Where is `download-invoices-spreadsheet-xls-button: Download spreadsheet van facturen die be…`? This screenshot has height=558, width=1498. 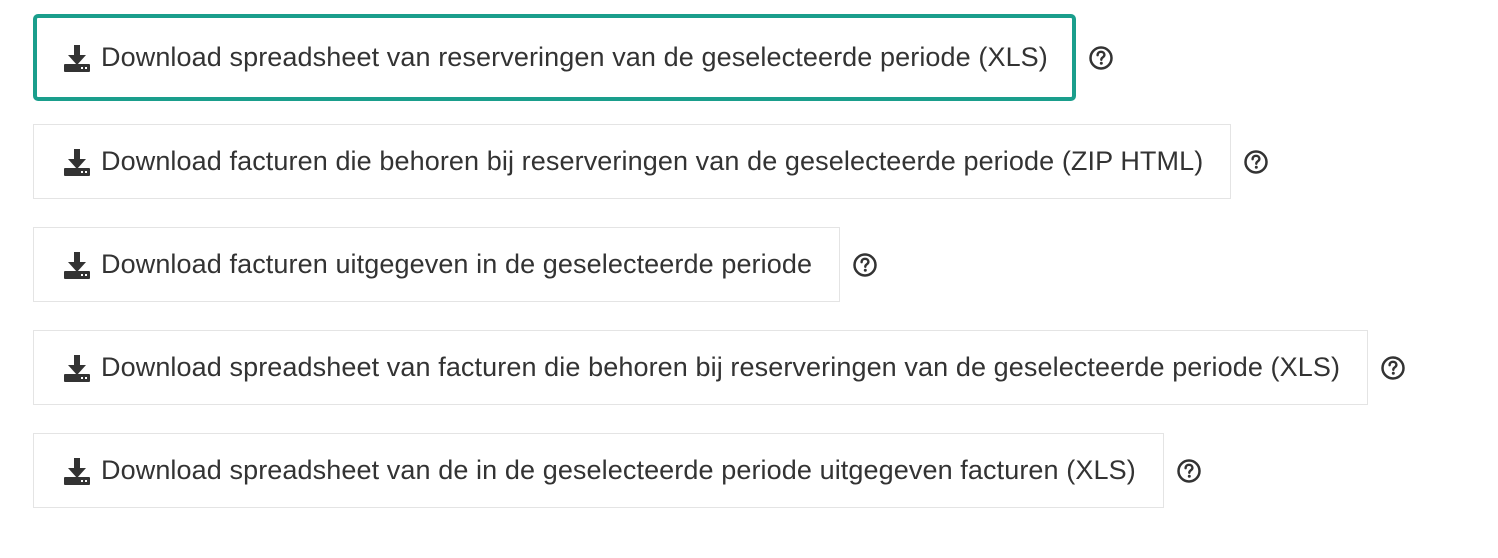 download-invoices-spreadsheet-xls-button: Download spreadsheet van facturen die be… is located at coordinates (701, 367).